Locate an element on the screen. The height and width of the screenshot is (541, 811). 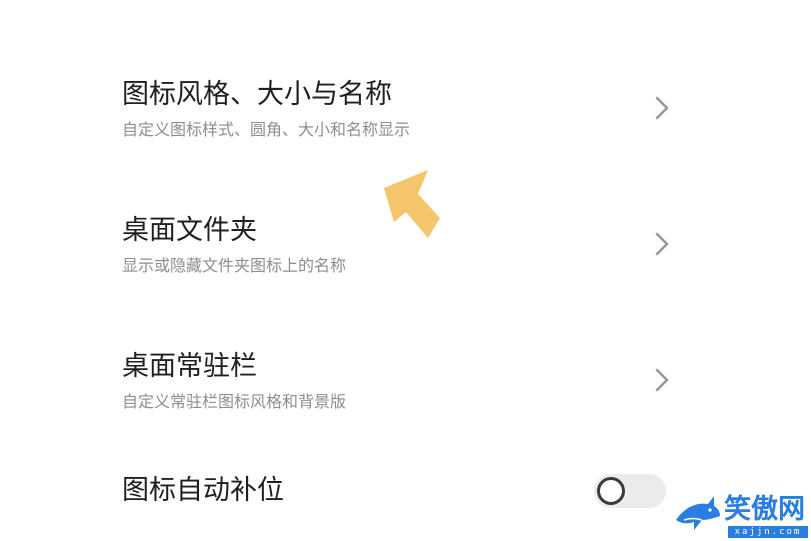
row-subtitle: 显示或隐藏文件夹图标上的名称 is located at coordinates (234, 265).